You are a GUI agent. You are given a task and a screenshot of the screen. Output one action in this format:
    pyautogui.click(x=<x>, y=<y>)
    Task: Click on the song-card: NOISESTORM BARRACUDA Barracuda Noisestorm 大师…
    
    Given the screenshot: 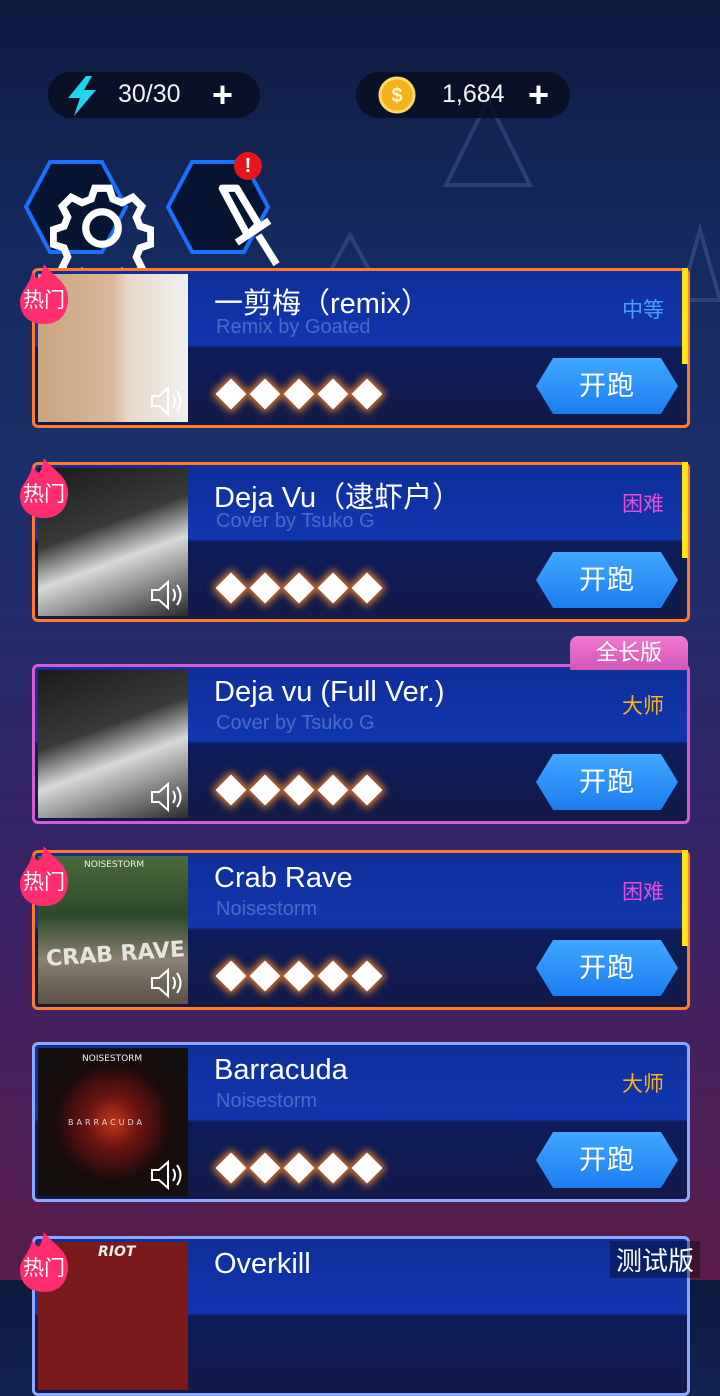 What is the action you would take?
    pyautogui.click(x=361, y=1122)
    